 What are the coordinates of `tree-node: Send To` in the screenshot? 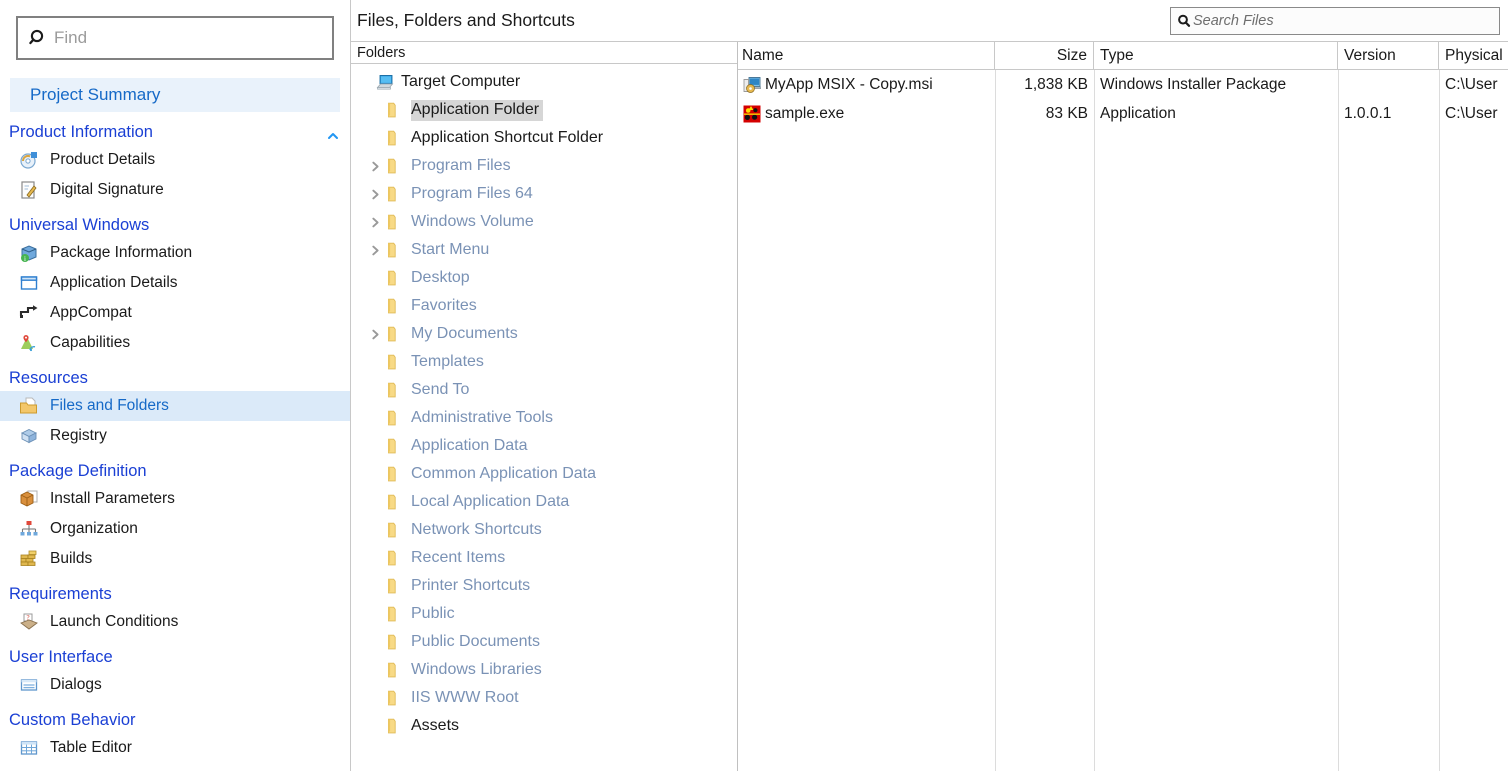 It's located at (544, 390).